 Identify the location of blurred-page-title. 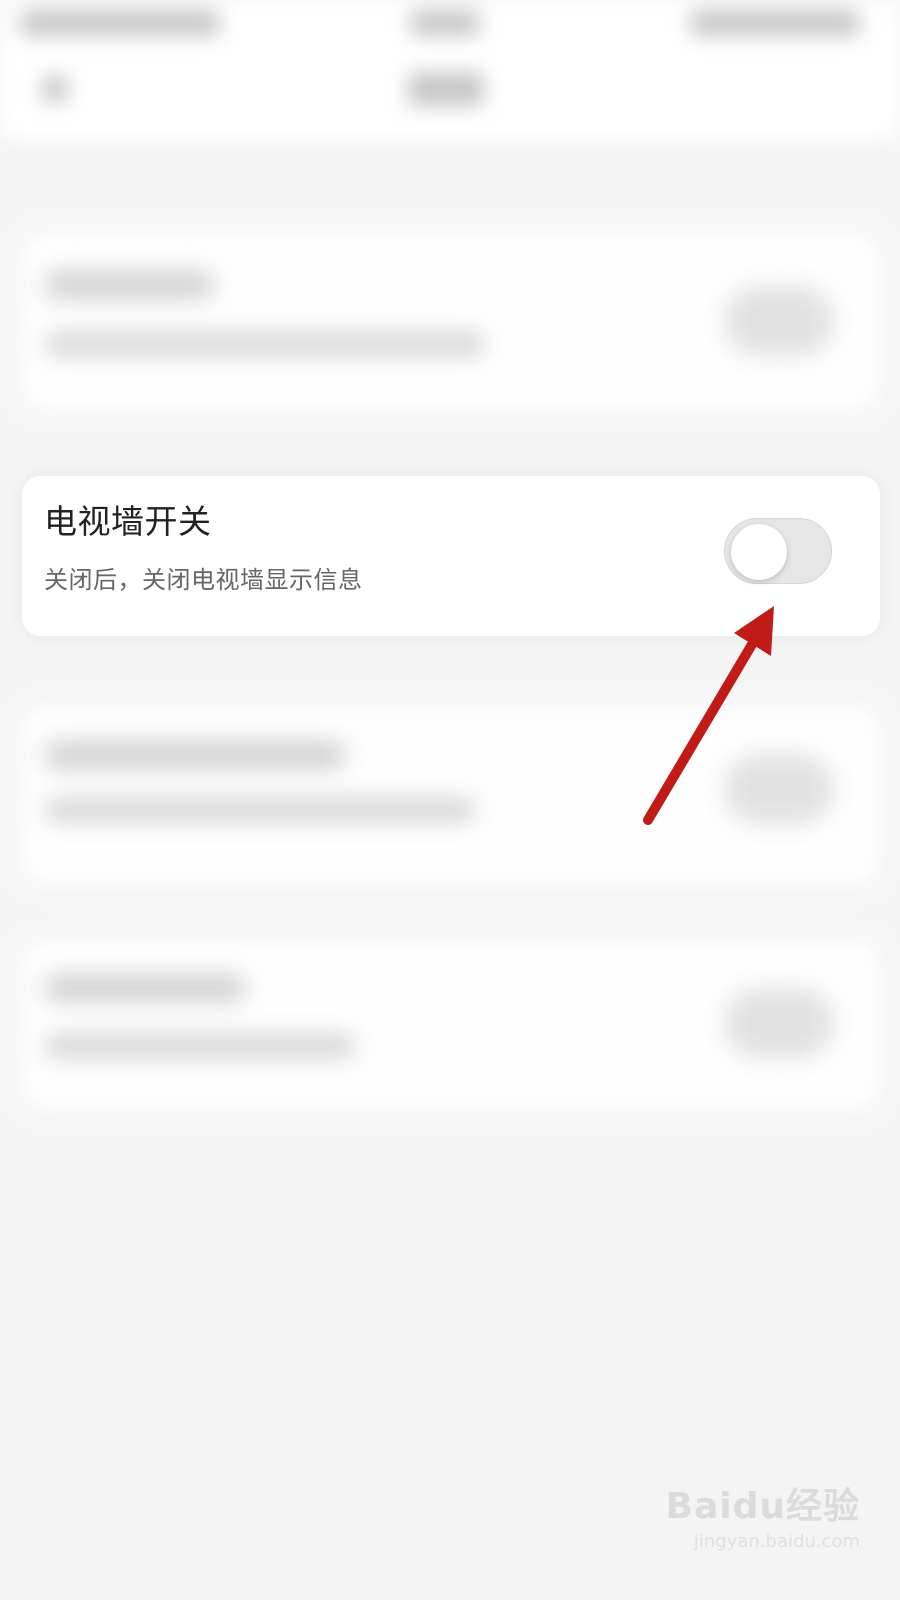
(446, 89).